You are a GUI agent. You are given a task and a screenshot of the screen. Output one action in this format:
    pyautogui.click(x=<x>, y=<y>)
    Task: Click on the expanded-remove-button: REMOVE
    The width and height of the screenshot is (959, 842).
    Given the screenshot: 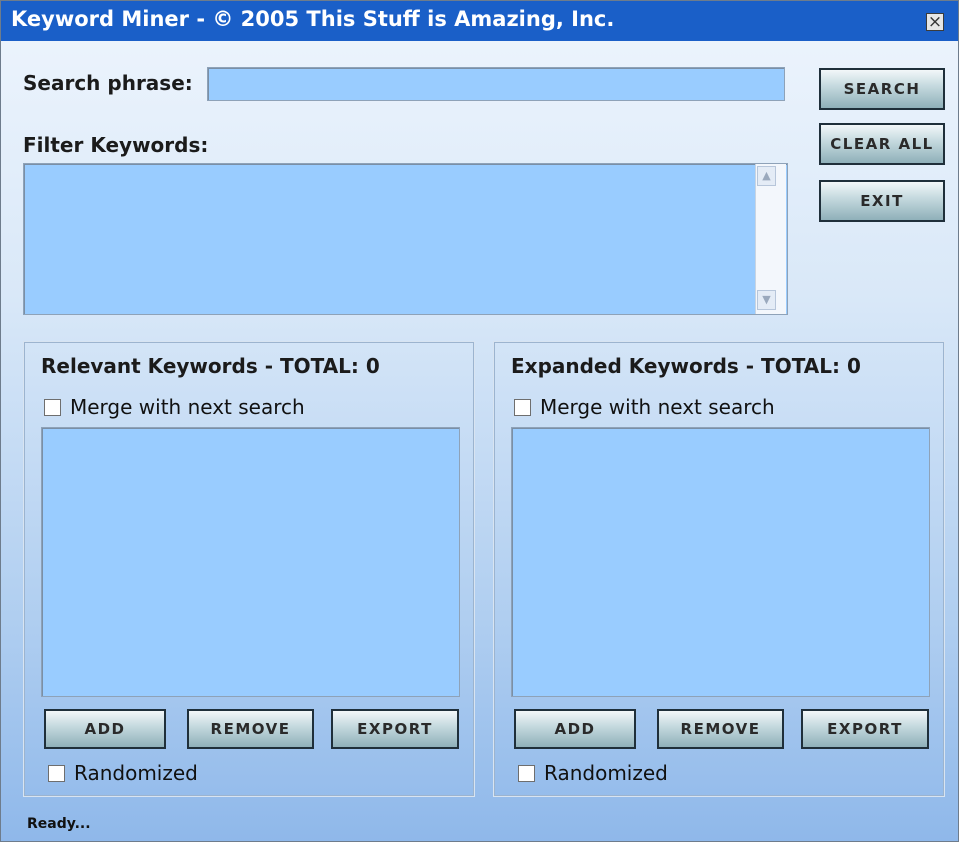 What is the action you would take?
    pyautogui.click(x=720, y=729)
    